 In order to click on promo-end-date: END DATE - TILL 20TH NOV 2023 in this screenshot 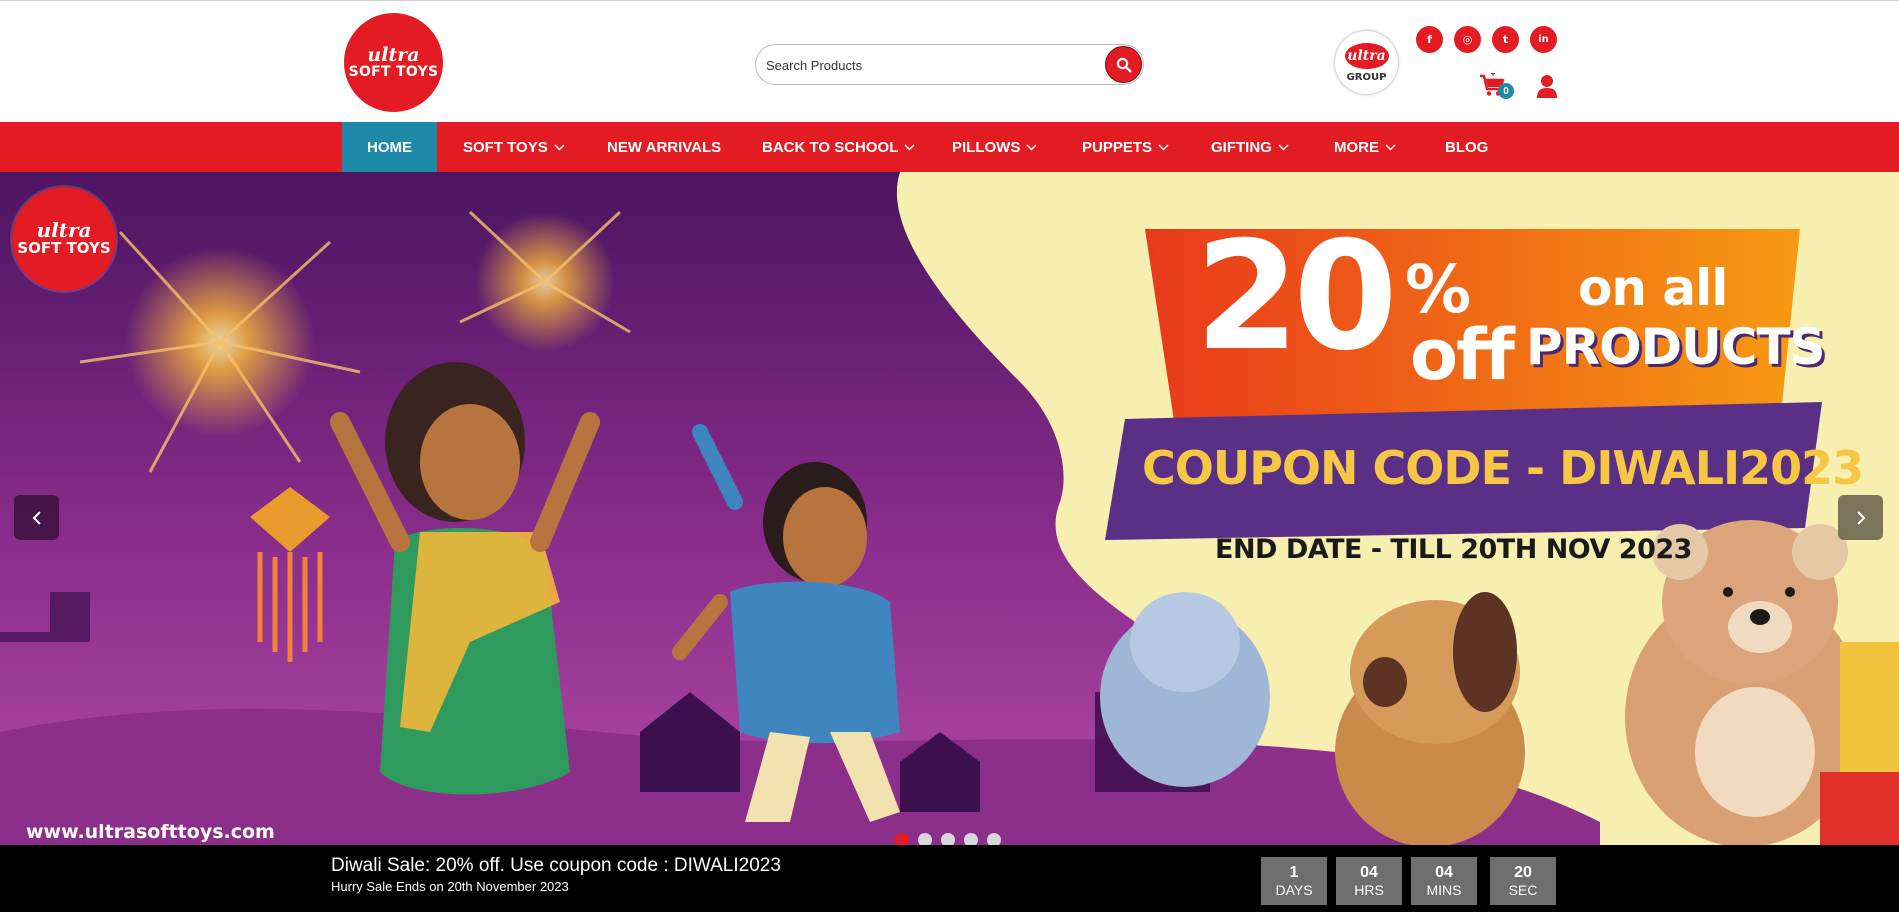, I will do `click(1453, 549)`.